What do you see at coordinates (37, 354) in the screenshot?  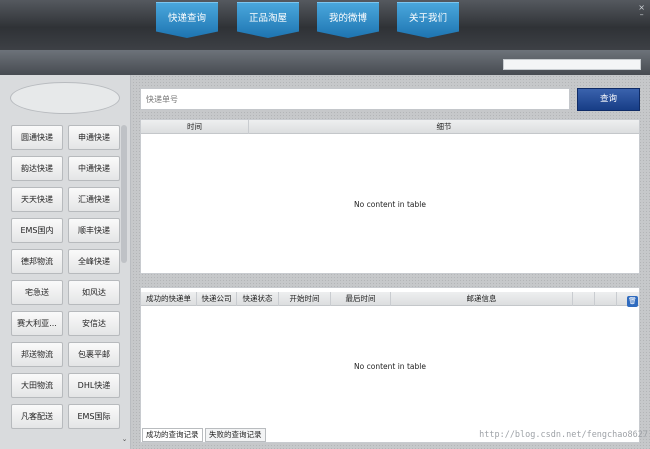 I see `courier-button: 邦送物流` at bounding box center [37, 354].